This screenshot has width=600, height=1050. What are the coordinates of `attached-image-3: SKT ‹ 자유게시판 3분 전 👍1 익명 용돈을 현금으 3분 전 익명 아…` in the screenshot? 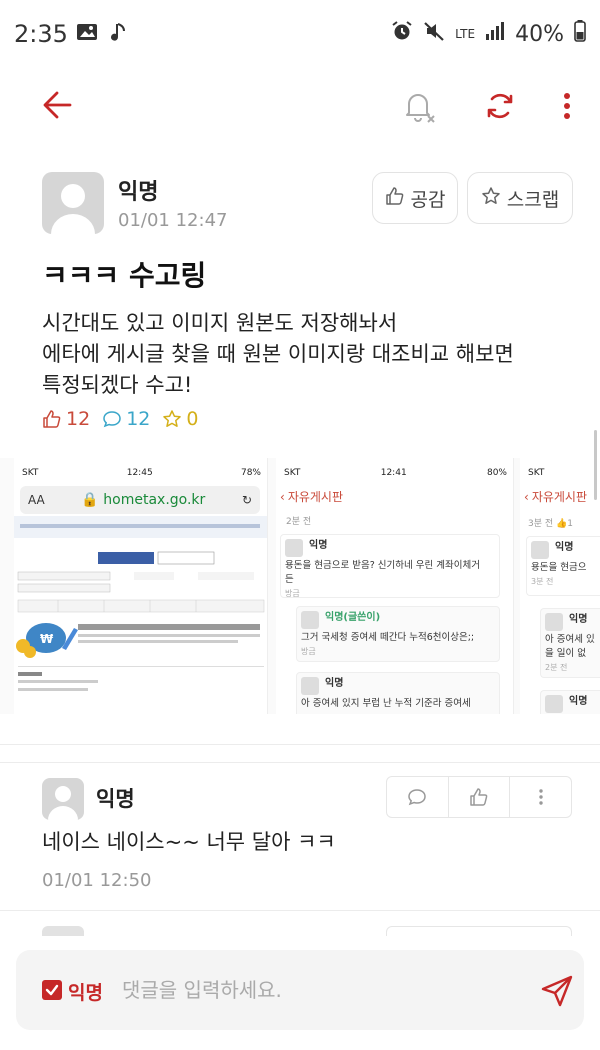 It's located at (560, 586).